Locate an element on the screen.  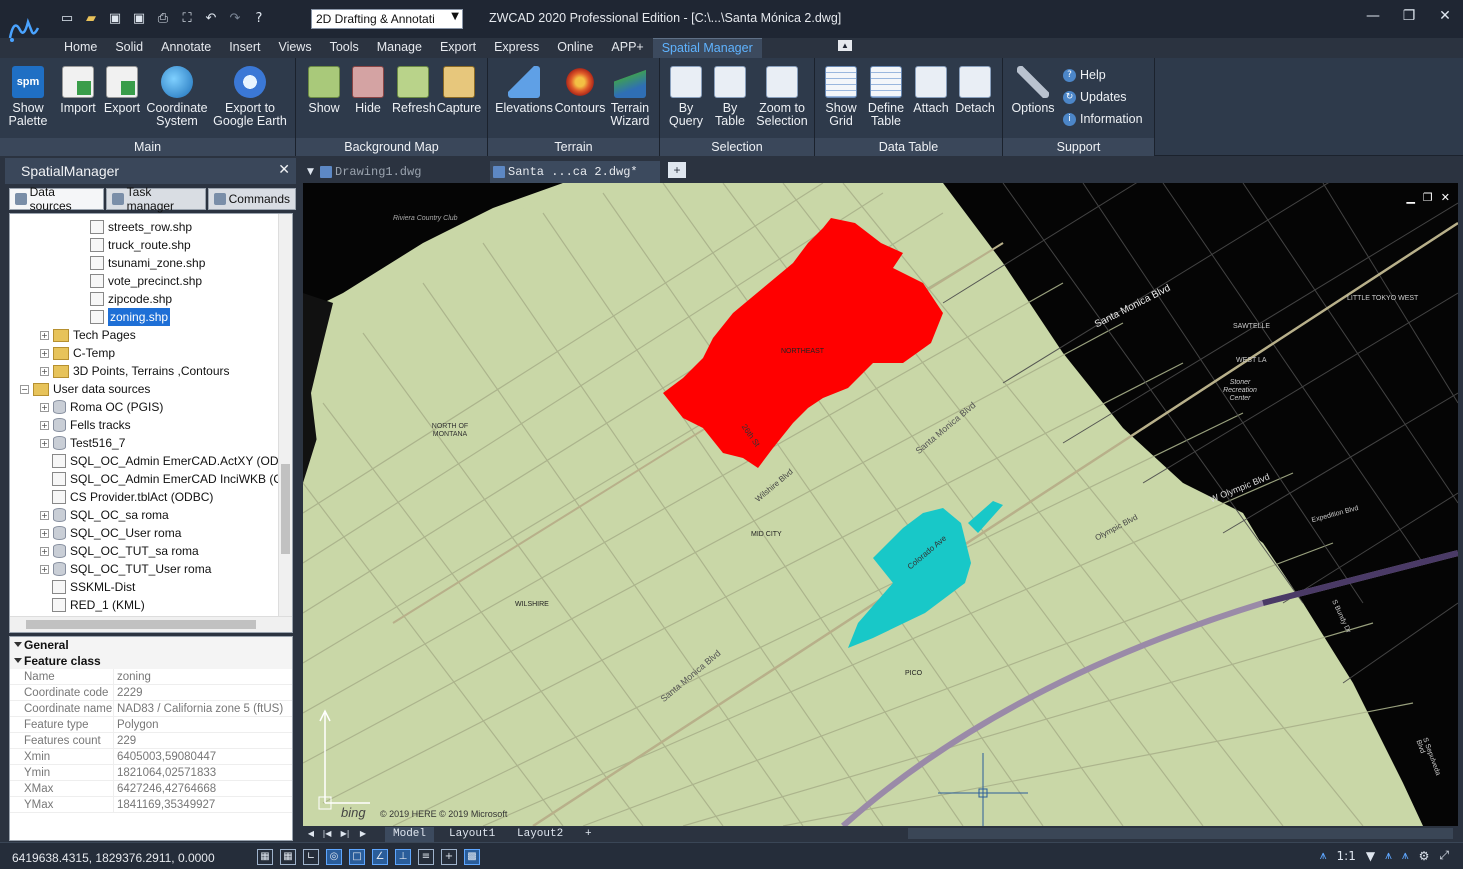
contours-button: Contours is located at coordinates (580, 90).